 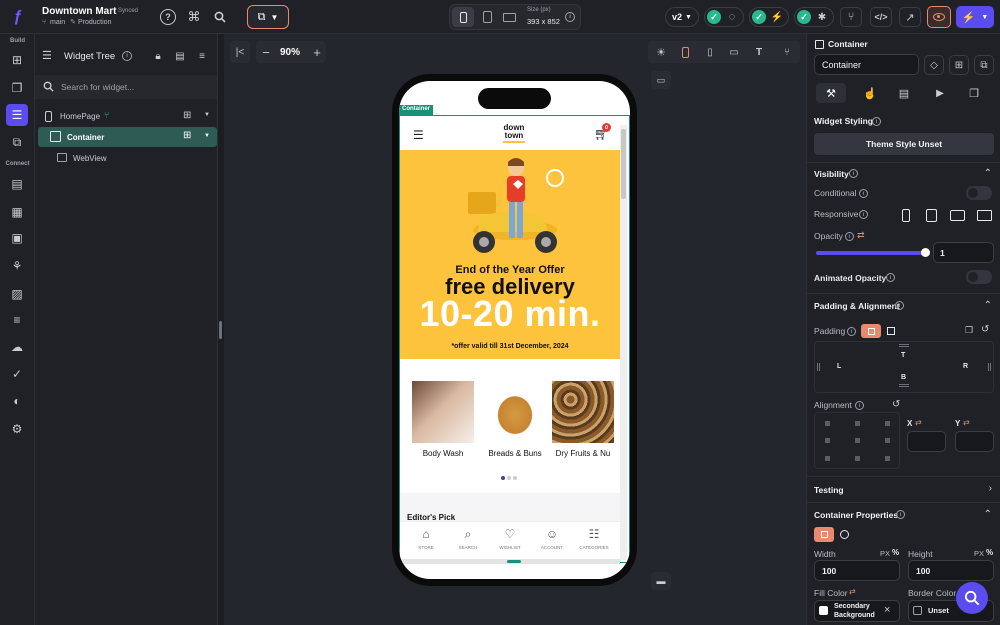 I want to click on tablet-landscape-icon, so click(x=957, y=215).